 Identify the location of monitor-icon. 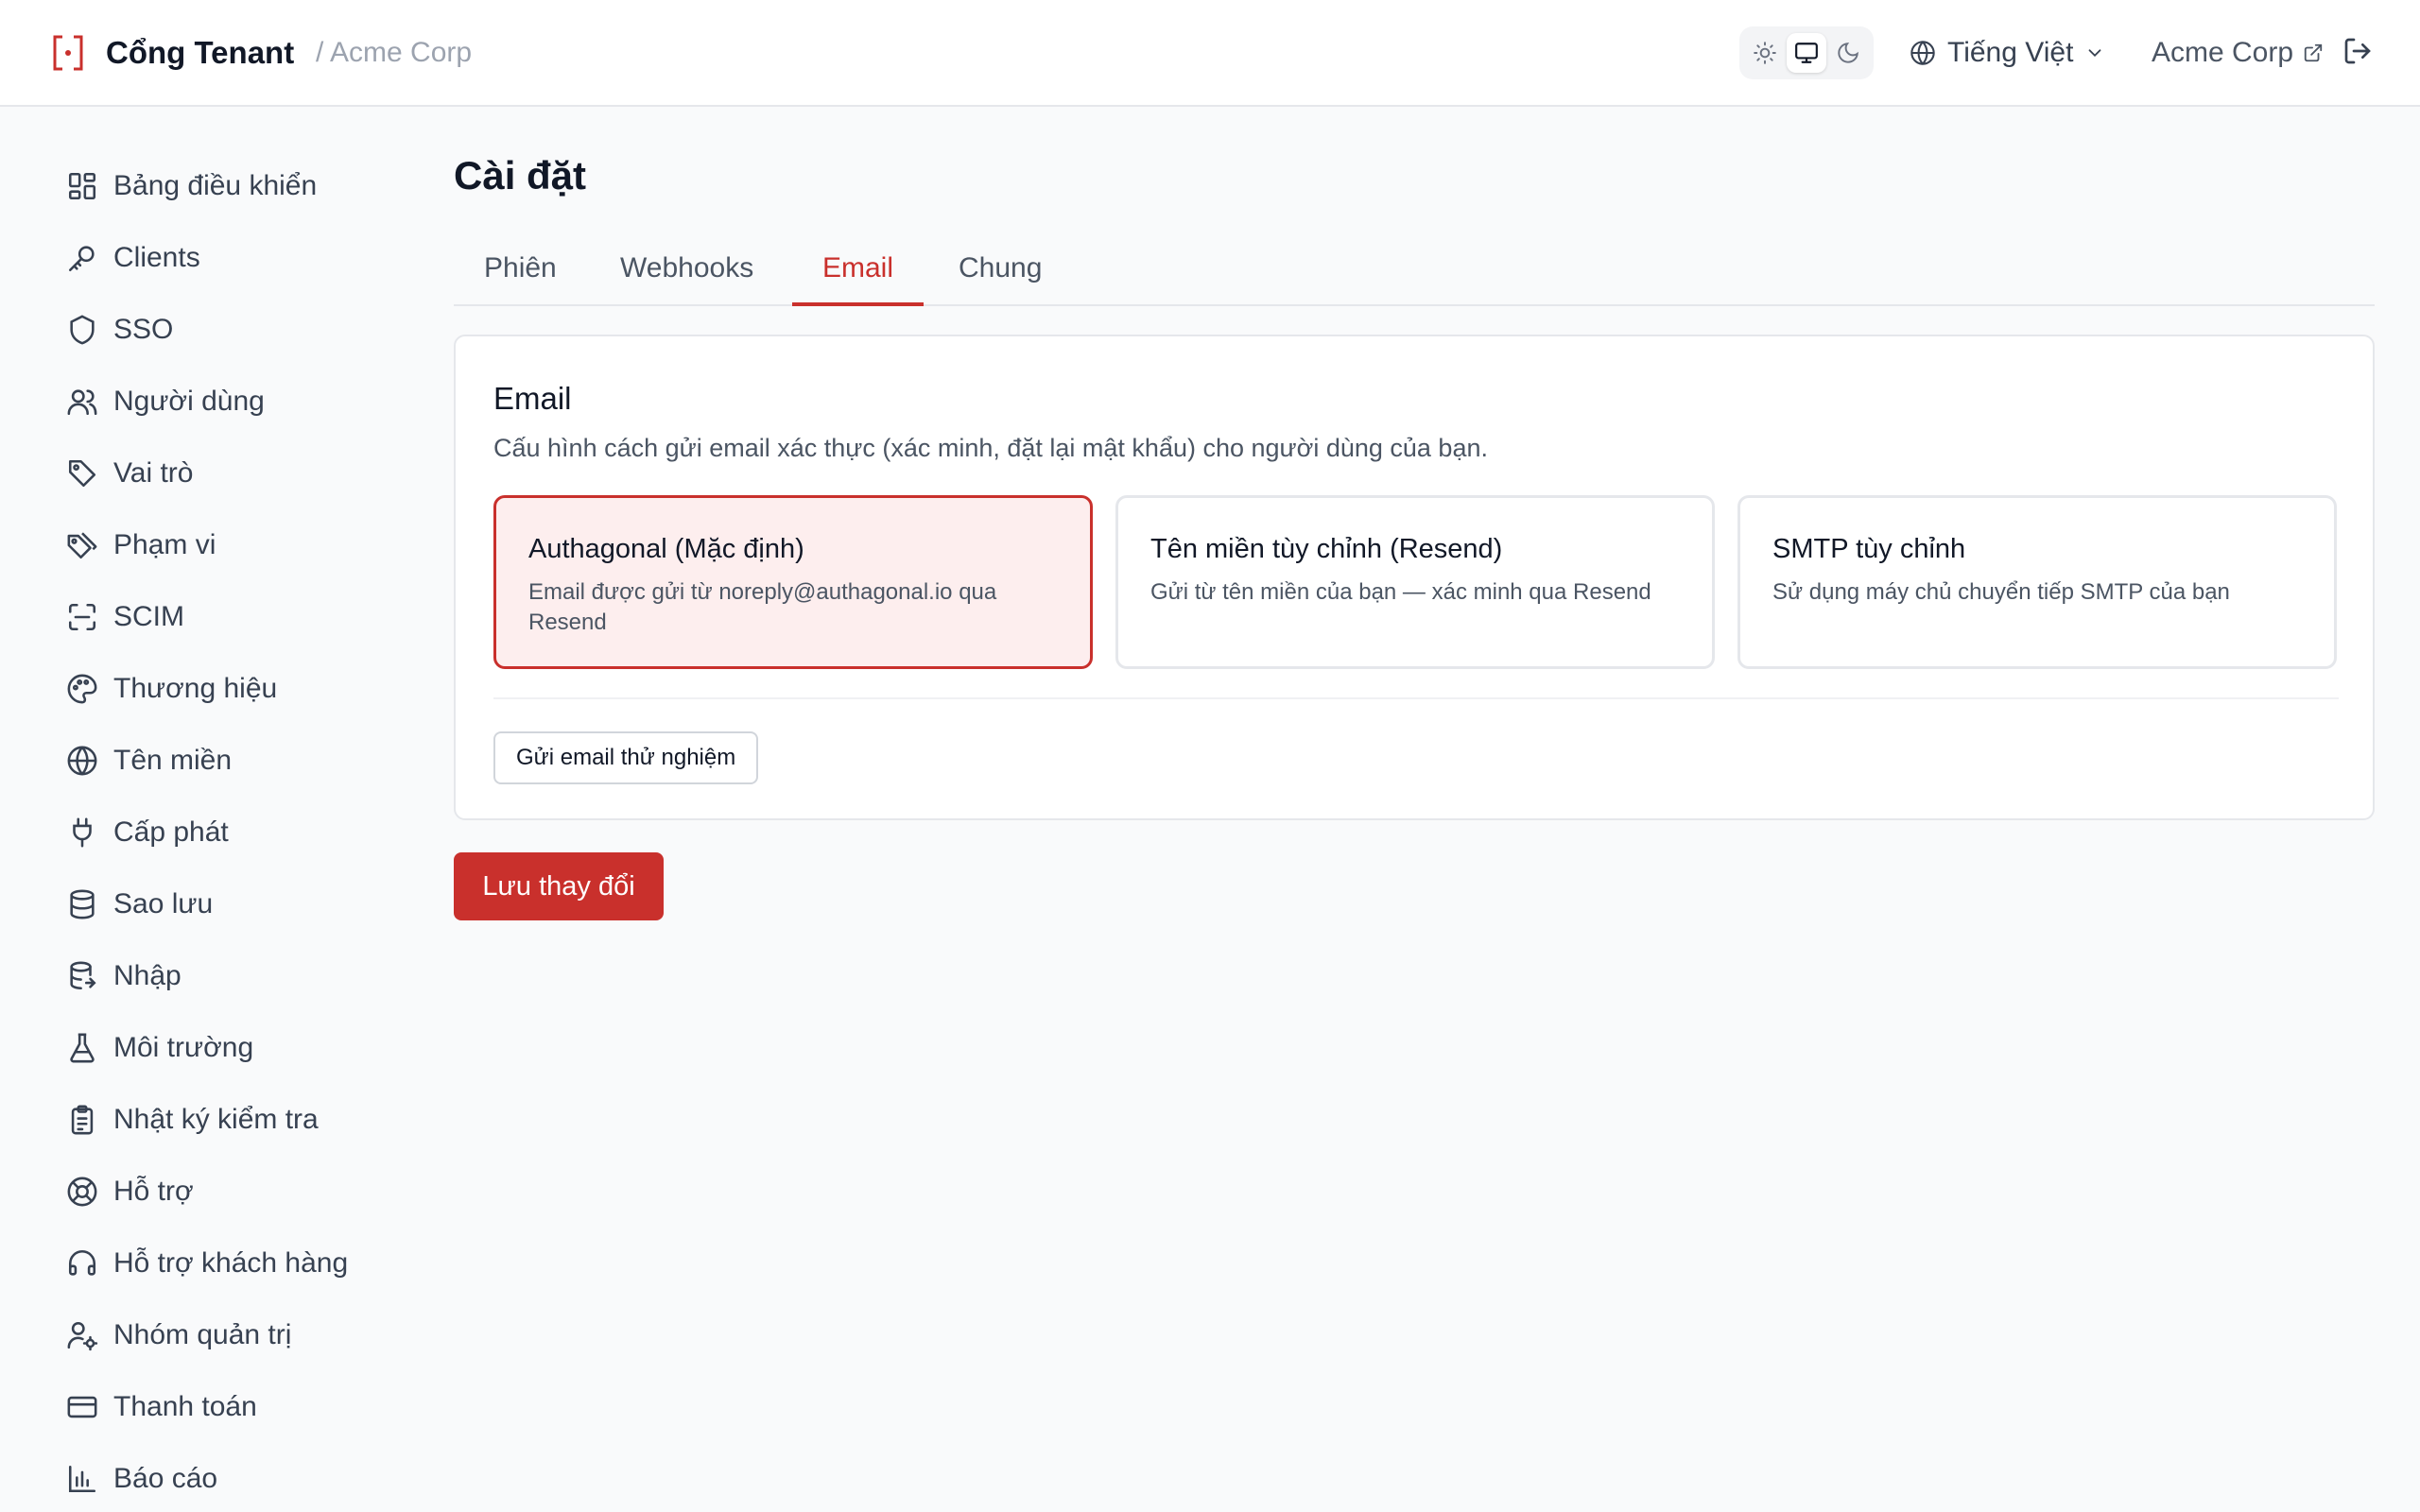
(1807, 53).